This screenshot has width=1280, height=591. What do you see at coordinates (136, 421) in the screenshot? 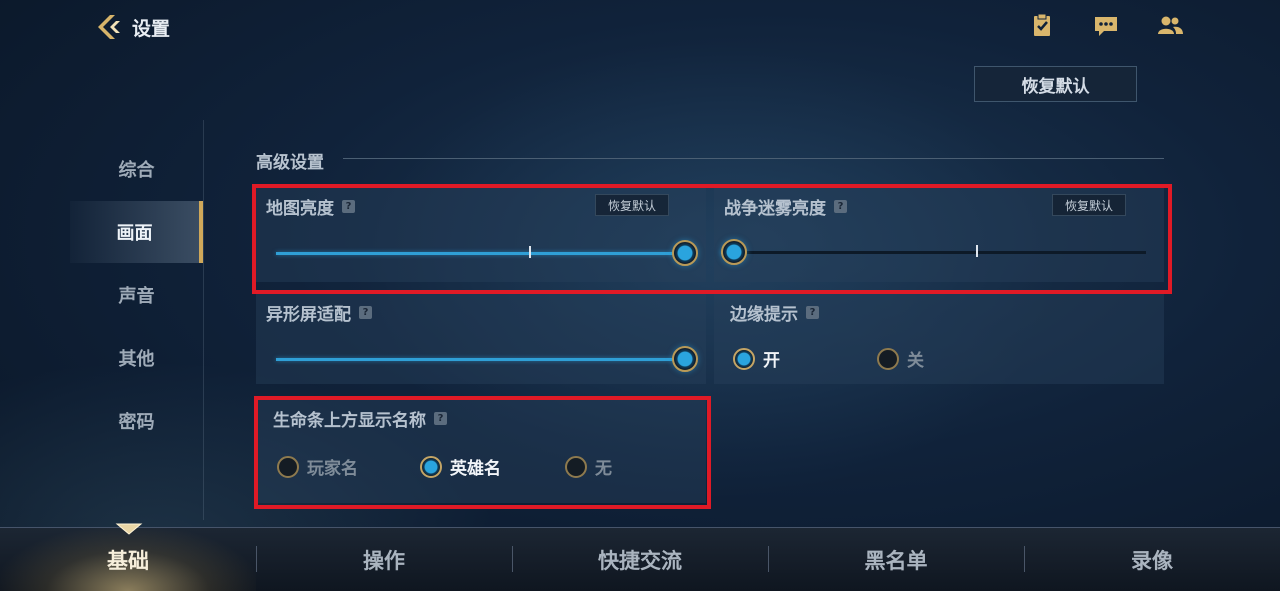
I see `sidebar-item-password: 密码` at bounding box center [136, 421].